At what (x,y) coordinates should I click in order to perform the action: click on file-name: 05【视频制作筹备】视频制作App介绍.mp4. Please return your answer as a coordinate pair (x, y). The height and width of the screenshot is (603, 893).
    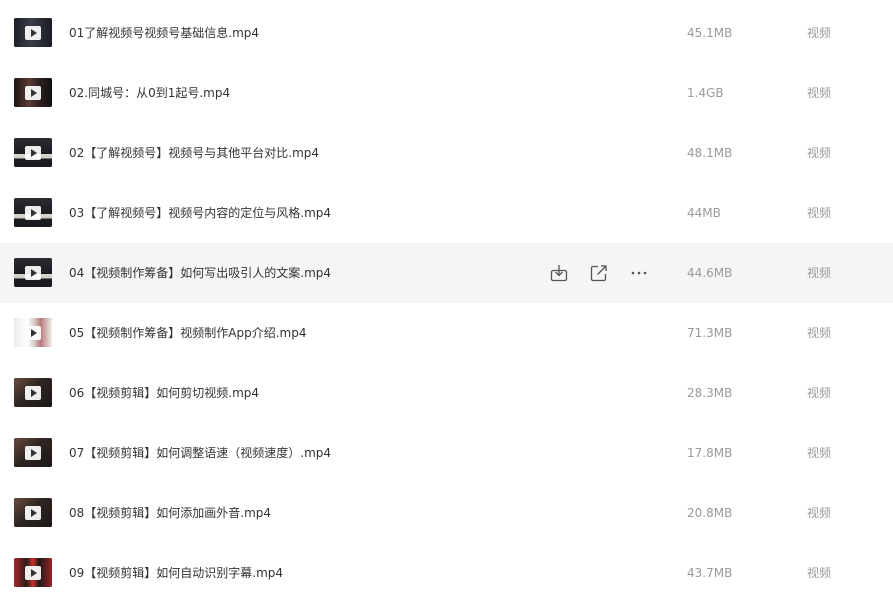
    Looking at the image, I should click on (187, 333).